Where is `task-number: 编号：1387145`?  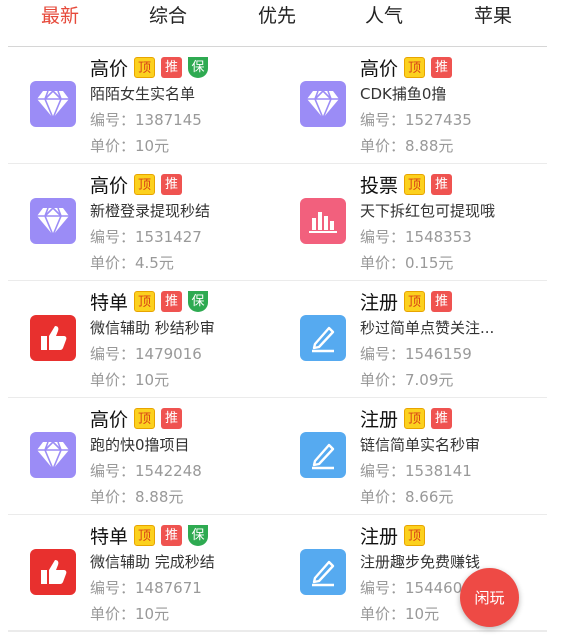 task-number: 编号：1387145 is located at coordinates (146, 120).